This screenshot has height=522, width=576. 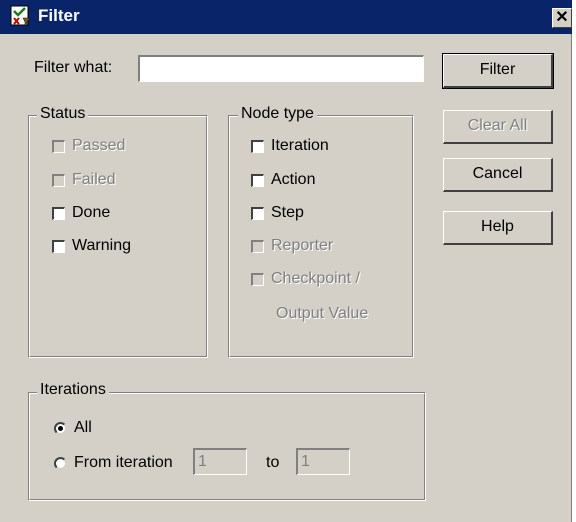 I want to click on node-reporter-checkbox: Reporter, so click(x=292, y=246).